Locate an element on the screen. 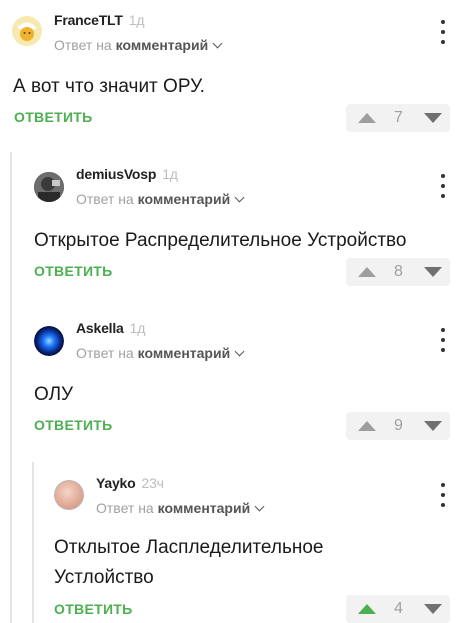 The height and width of the screenshot is (623, 456). score: 8 is located at coordinates (398, 271).